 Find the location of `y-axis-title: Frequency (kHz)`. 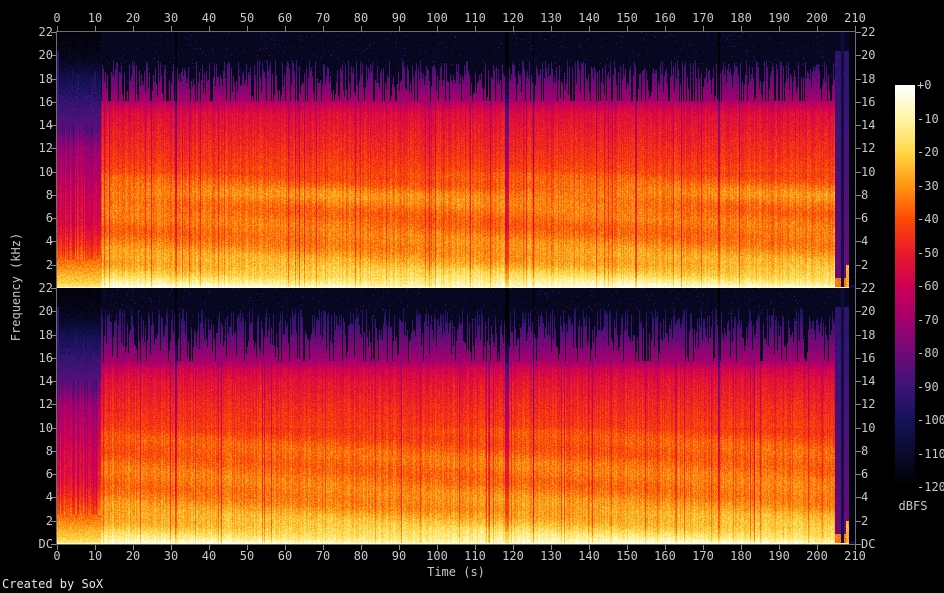

y-axis-title: Frequency (kHz) is located at coordinates (16, 287).